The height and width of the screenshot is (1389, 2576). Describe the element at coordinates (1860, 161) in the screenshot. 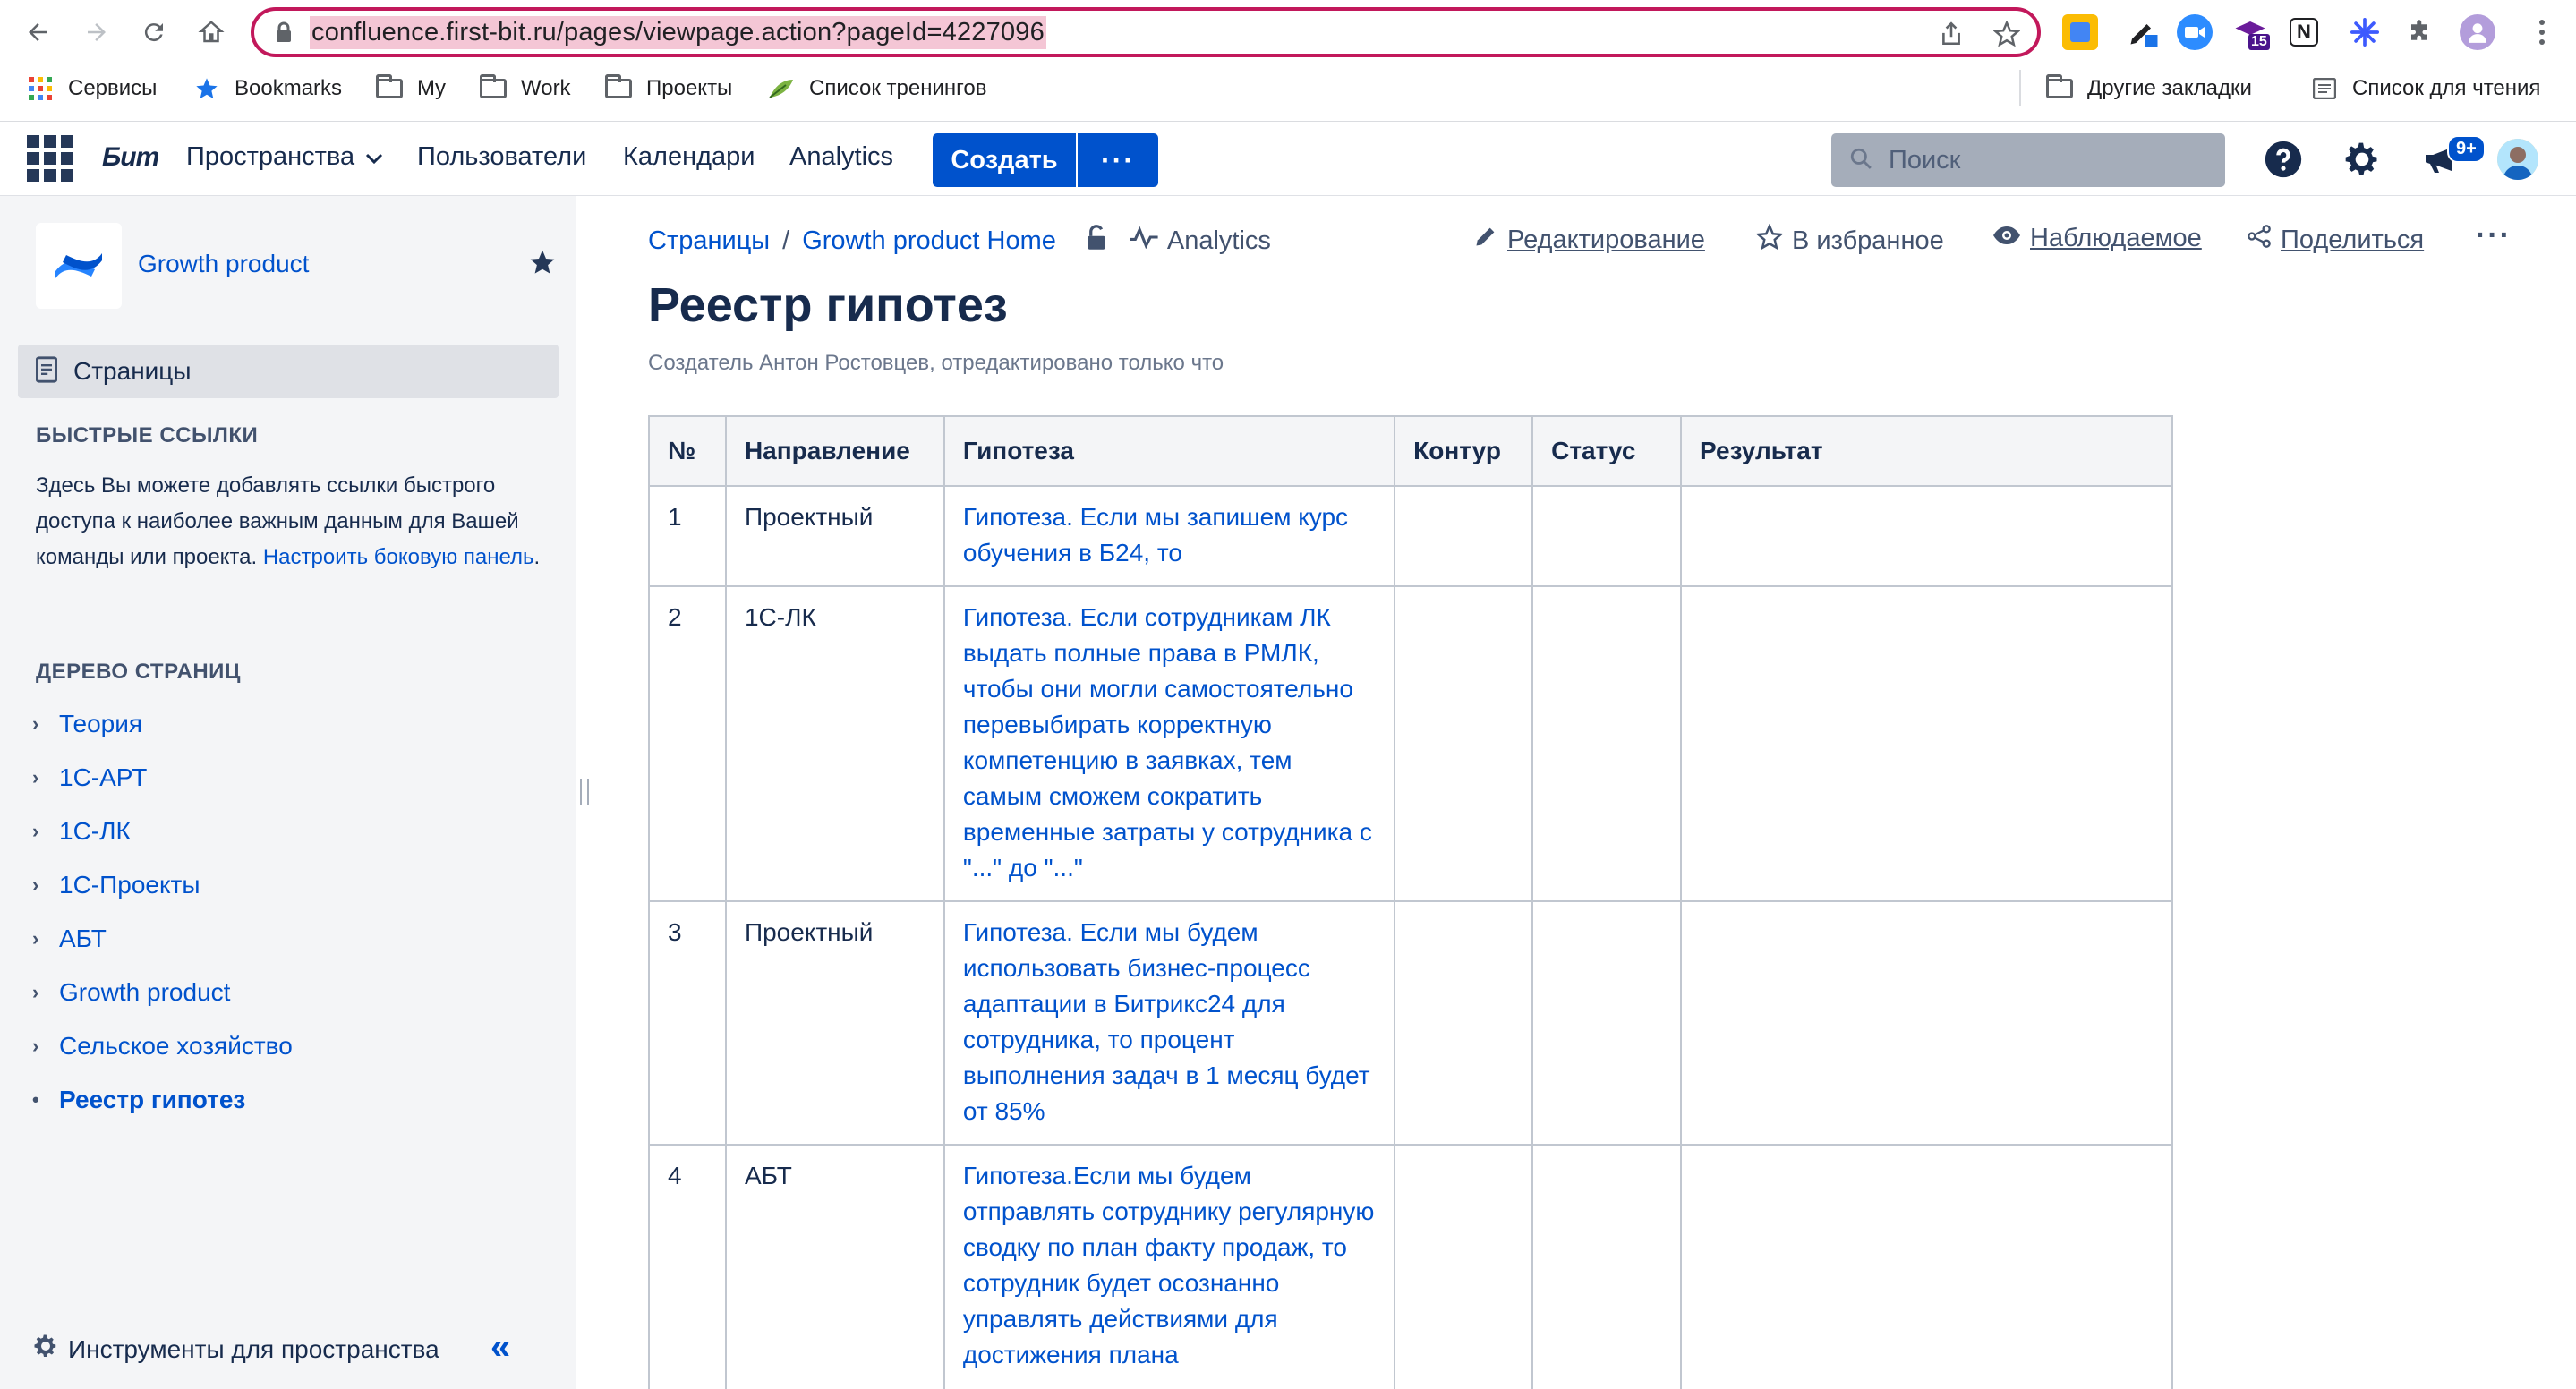

I see `search-icon` at that location.